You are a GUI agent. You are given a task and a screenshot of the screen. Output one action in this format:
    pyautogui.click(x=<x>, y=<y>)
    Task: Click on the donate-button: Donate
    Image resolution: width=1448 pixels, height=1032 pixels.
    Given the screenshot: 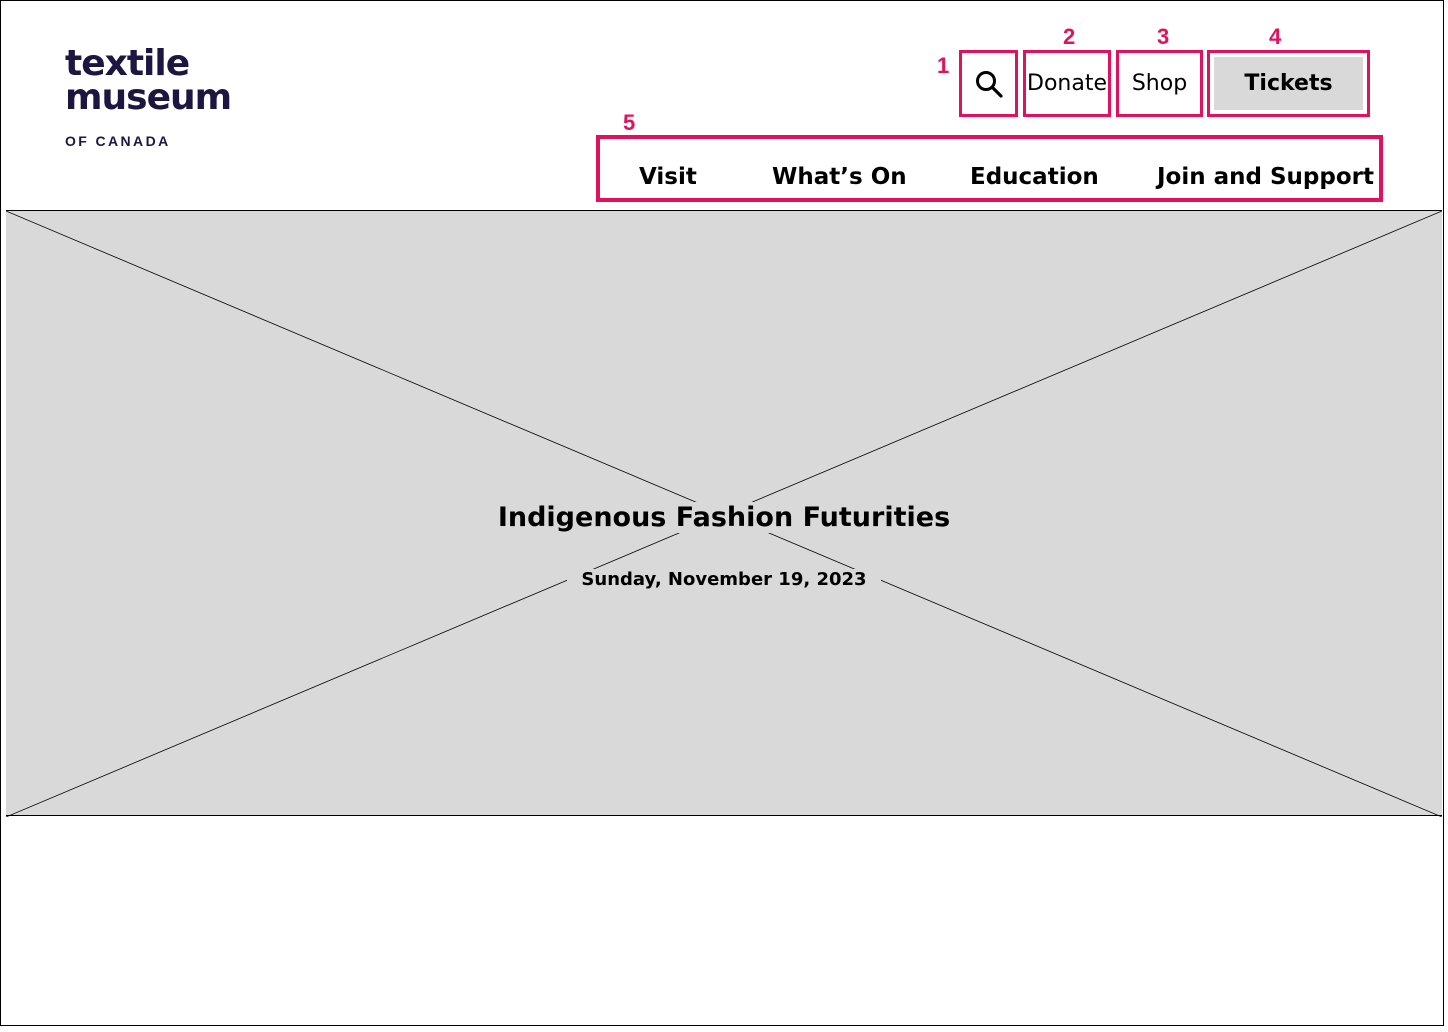 What is the action you would take?
    pyautogui.click(x=1067, y=83)
    